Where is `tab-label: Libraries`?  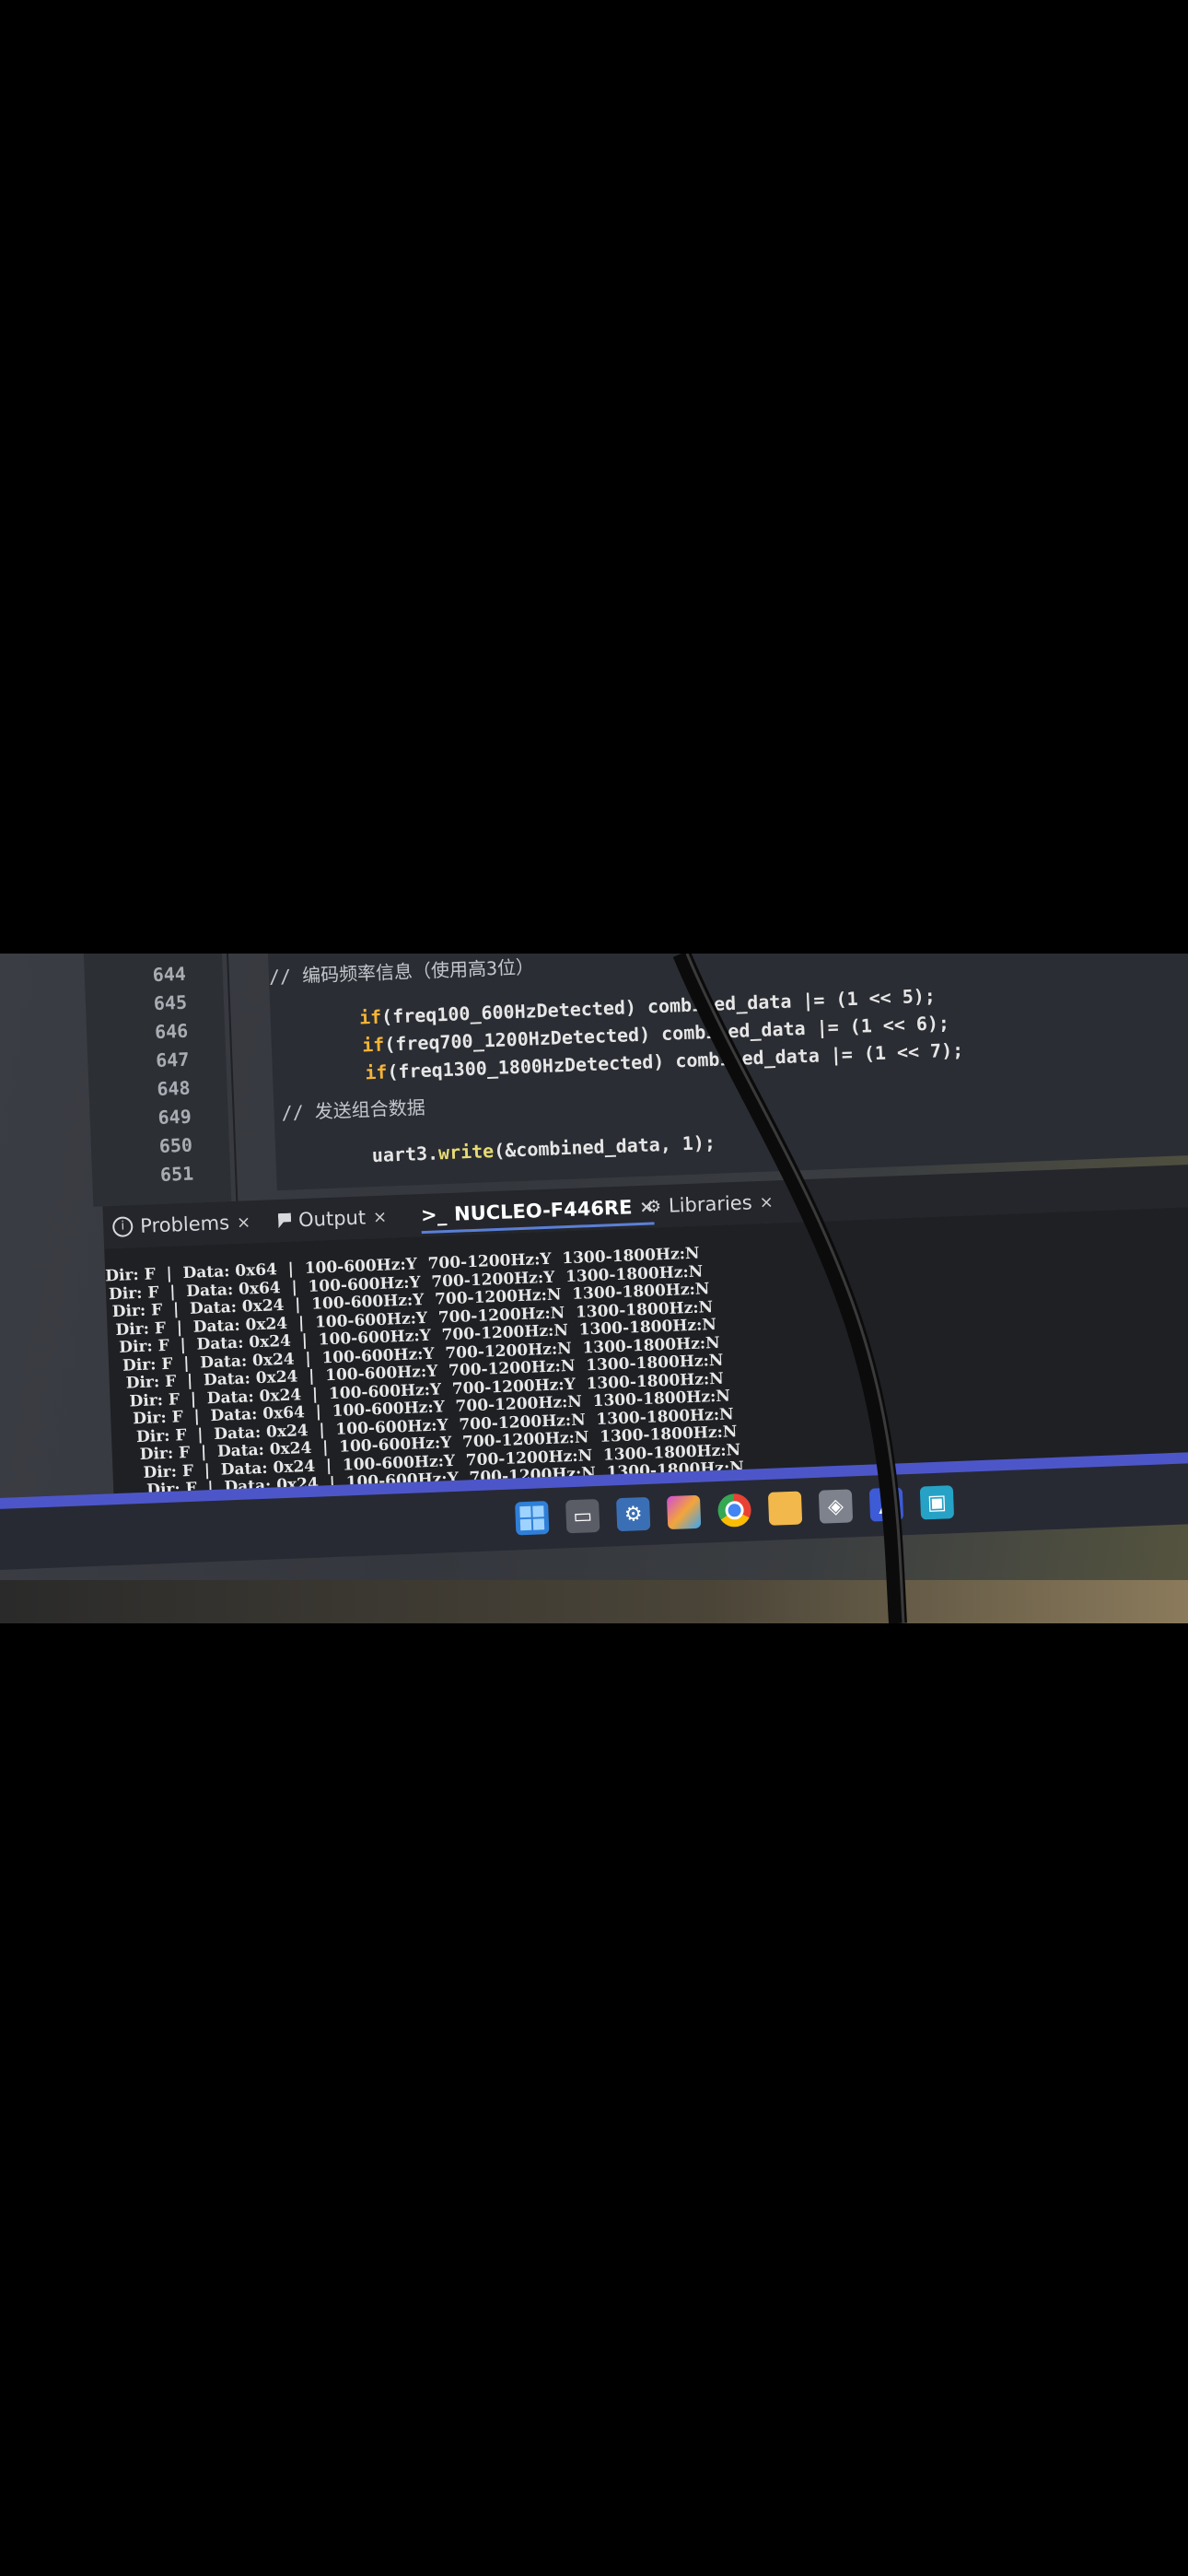 tab-label: Libraries is located at coordinates (710, 1204).